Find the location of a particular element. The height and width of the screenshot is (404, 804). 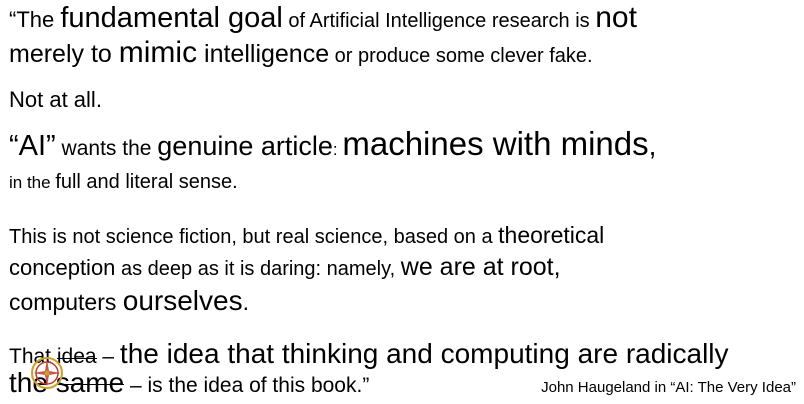

quote-text: merely to is located at coordinates (64, 54).